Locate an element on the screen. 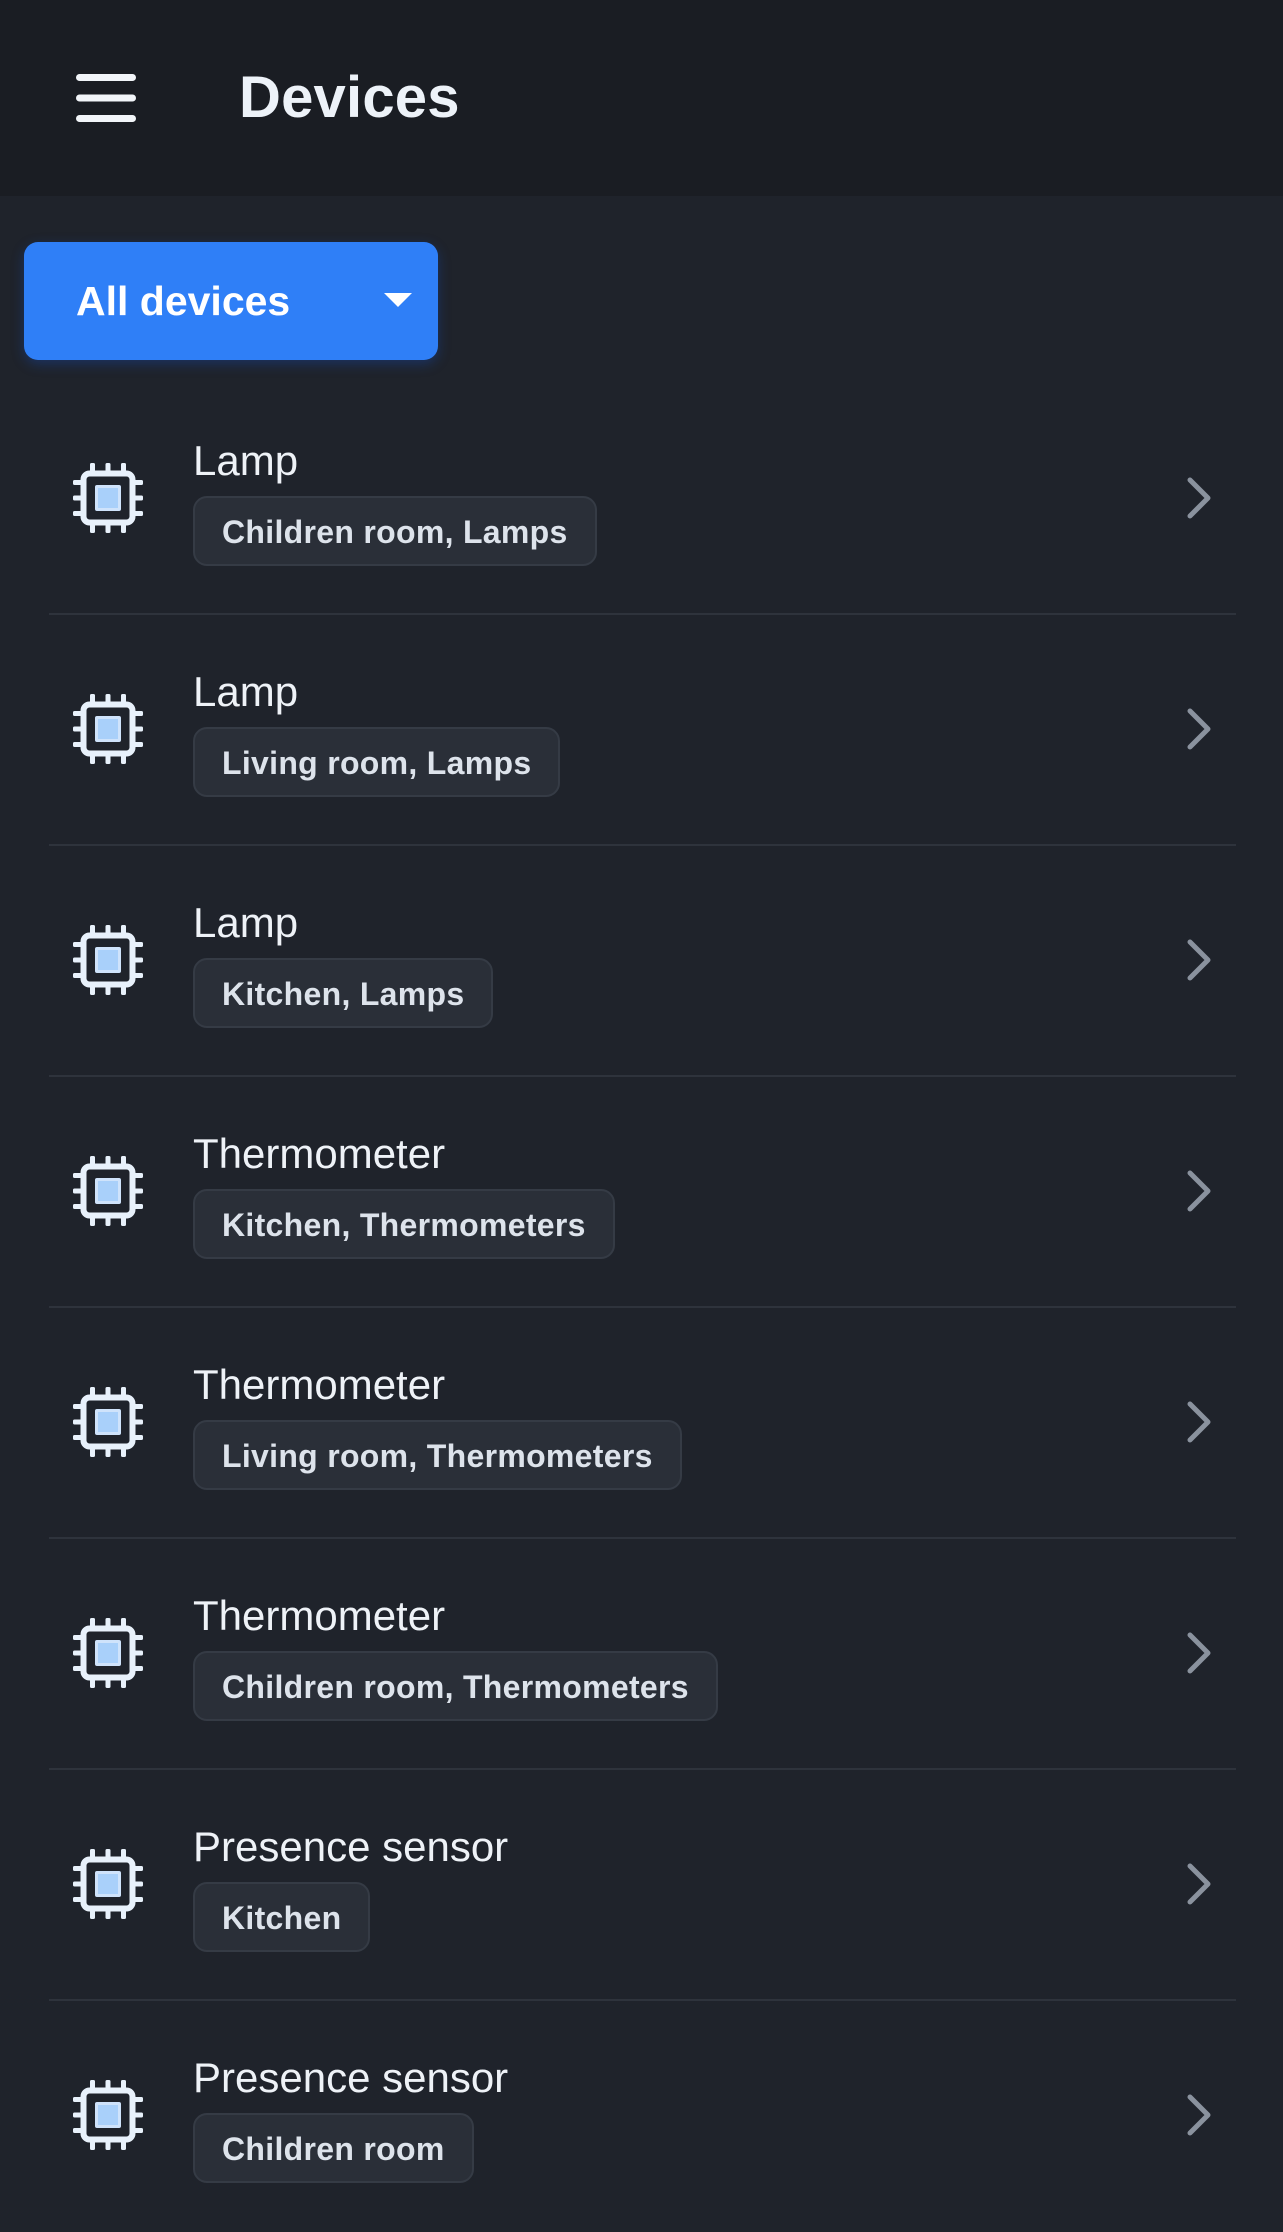 Image resolution: width=1283 pixels, height=2232 pixels. device-list-item: Thermometer Living room, Thermometers is located at coordinates (641, 1423).